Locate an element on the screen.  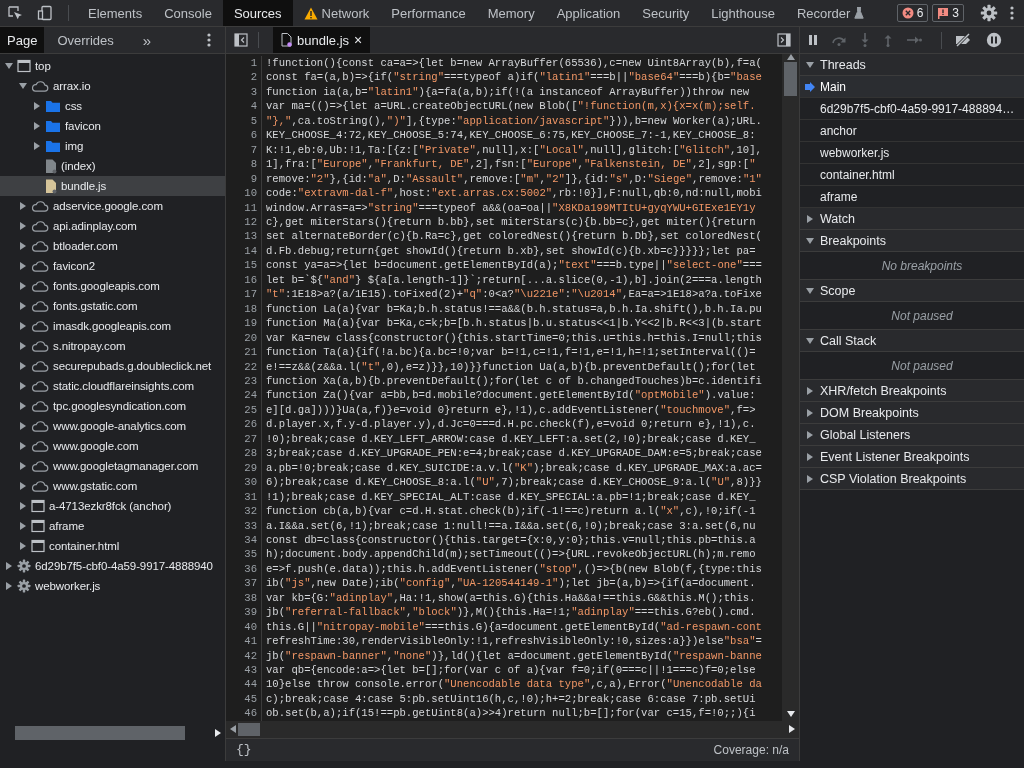
tree-item: www.google.com is located at coordinates (112, 446).